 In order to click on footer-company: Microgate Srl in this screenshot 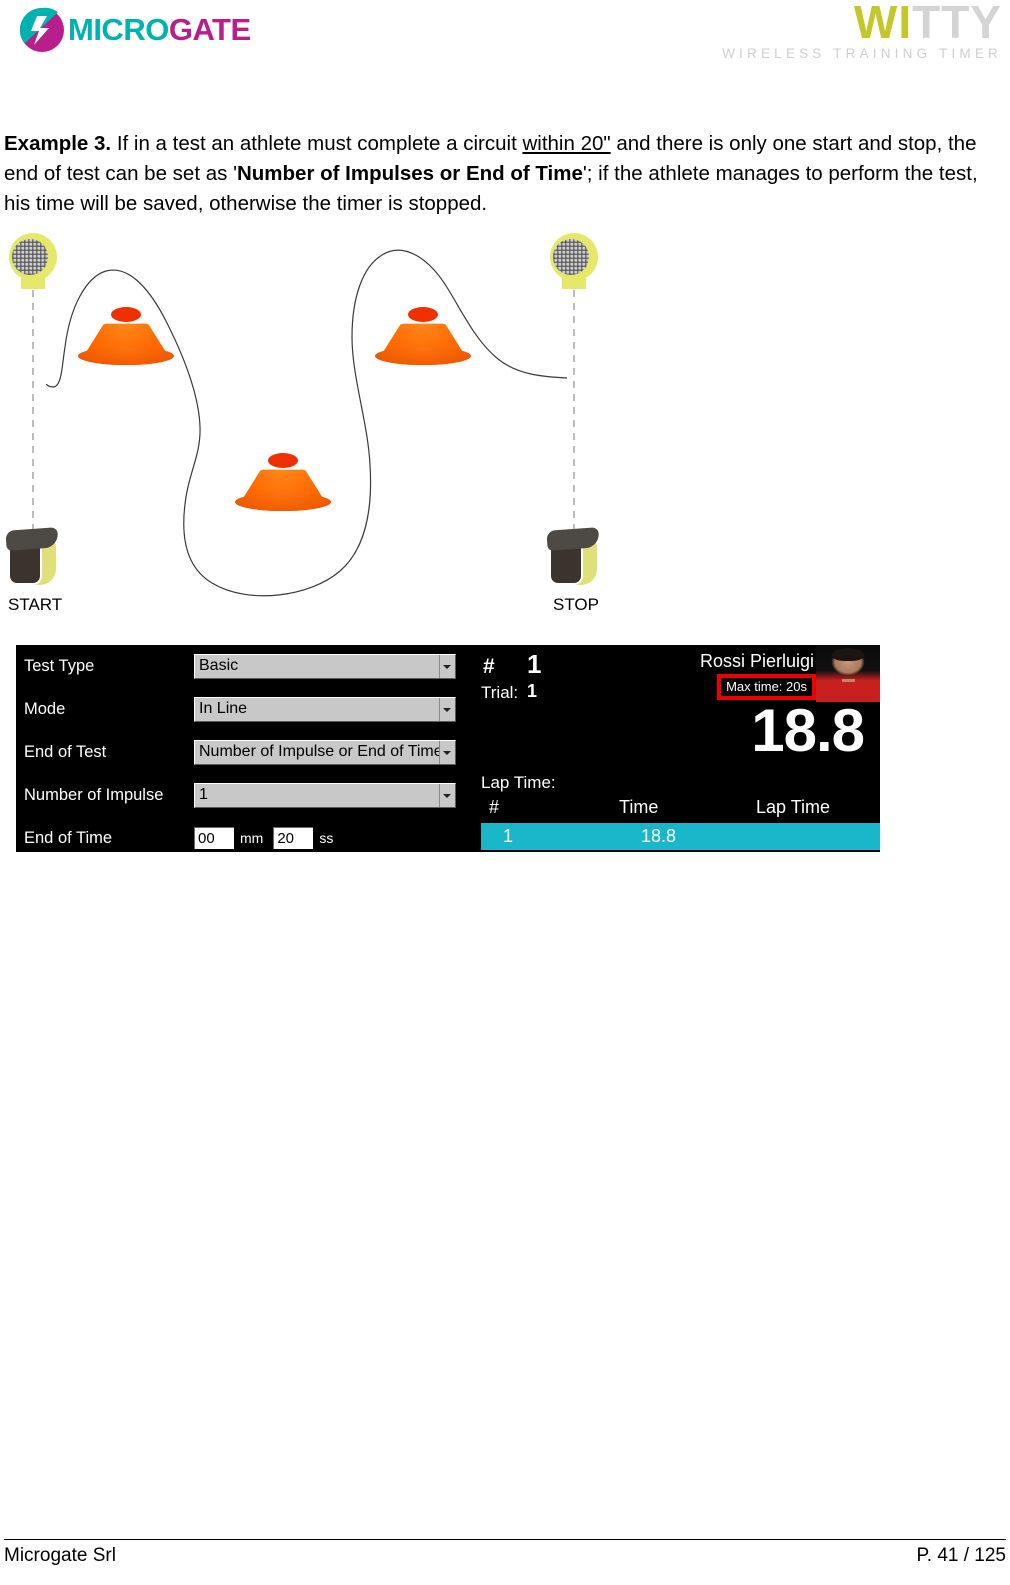, I will do `click(60, 1555)`.